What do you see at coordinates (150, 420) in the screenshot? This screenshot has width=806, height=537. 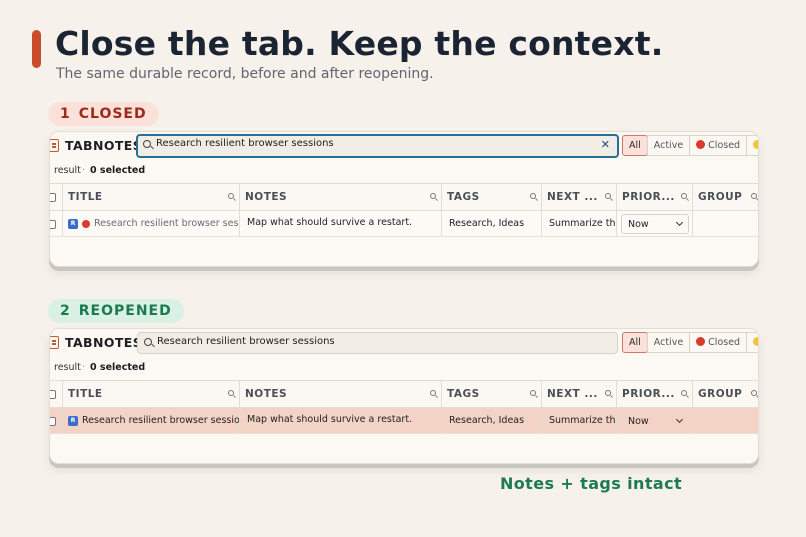 I see `row-title-cell: R Research resilient browser sessions` at bounding box center [150, 420].